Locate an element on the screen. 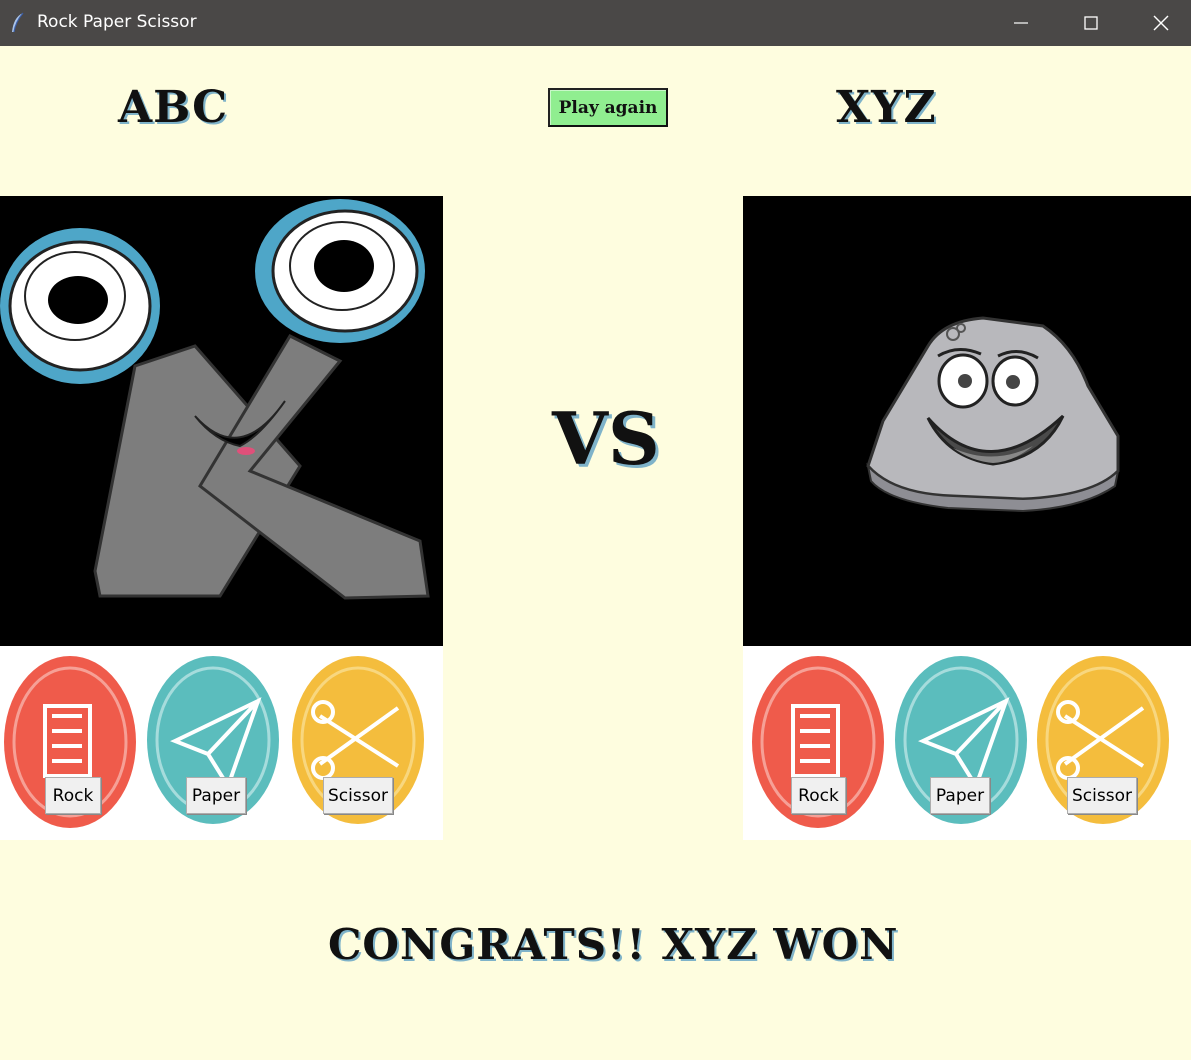 Image resolution: width=1191 pixels, height=1060 pixels. left-rock-button: Rock is located at coordinates (73, 795).